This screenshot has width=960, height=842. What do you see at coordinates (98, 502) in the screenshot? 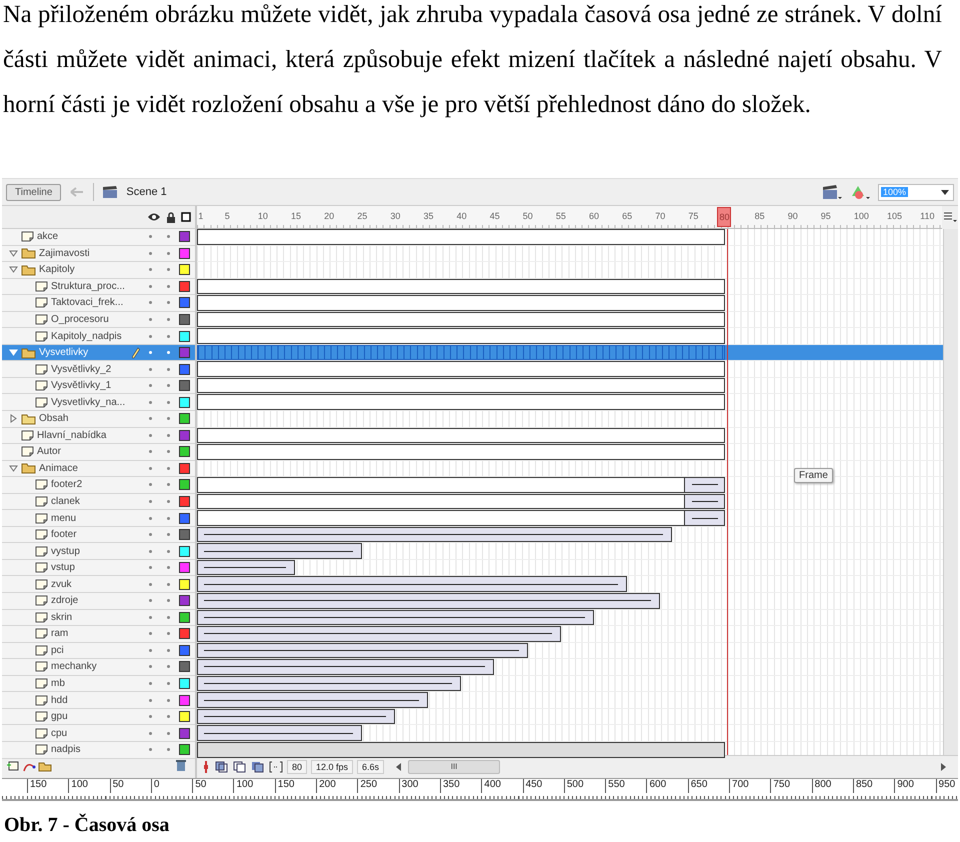
I see `layer-row: clanek` at bounding box center [98, 502].